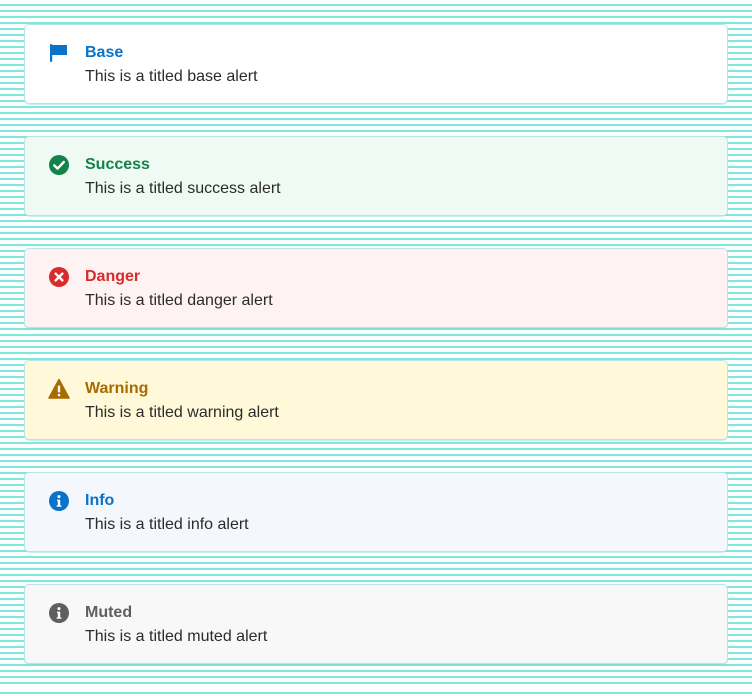  What do you see at coordinates (59, 165) in the screenshot?
I see `check-circle-icon` at bounding box center [59, 165].